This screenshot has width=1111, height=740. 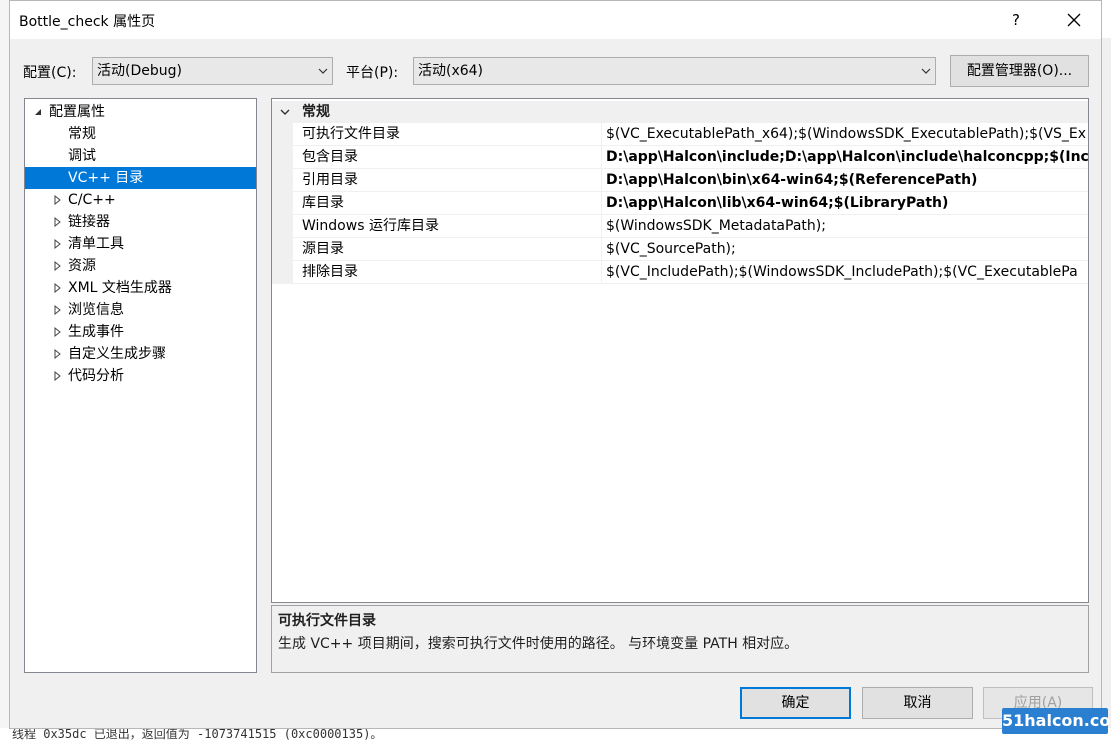 I want to click on window-title: Bottle_check 属性页, so click(x=87, y=22).